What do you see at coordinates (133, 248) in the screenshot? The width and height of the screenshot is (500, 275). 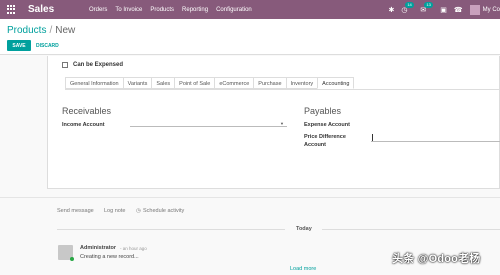 I see `message-time: - an hour ago` at bounding box center [133, 248].